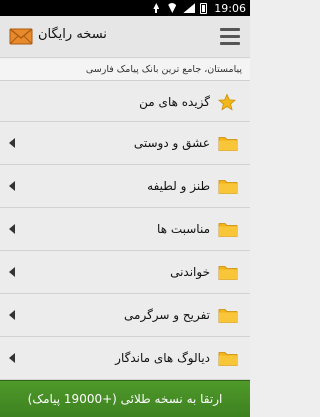 Image resolution: width=320 pixels, height=417 pixels. I want to click on wifi-icon, so click(172, 8).